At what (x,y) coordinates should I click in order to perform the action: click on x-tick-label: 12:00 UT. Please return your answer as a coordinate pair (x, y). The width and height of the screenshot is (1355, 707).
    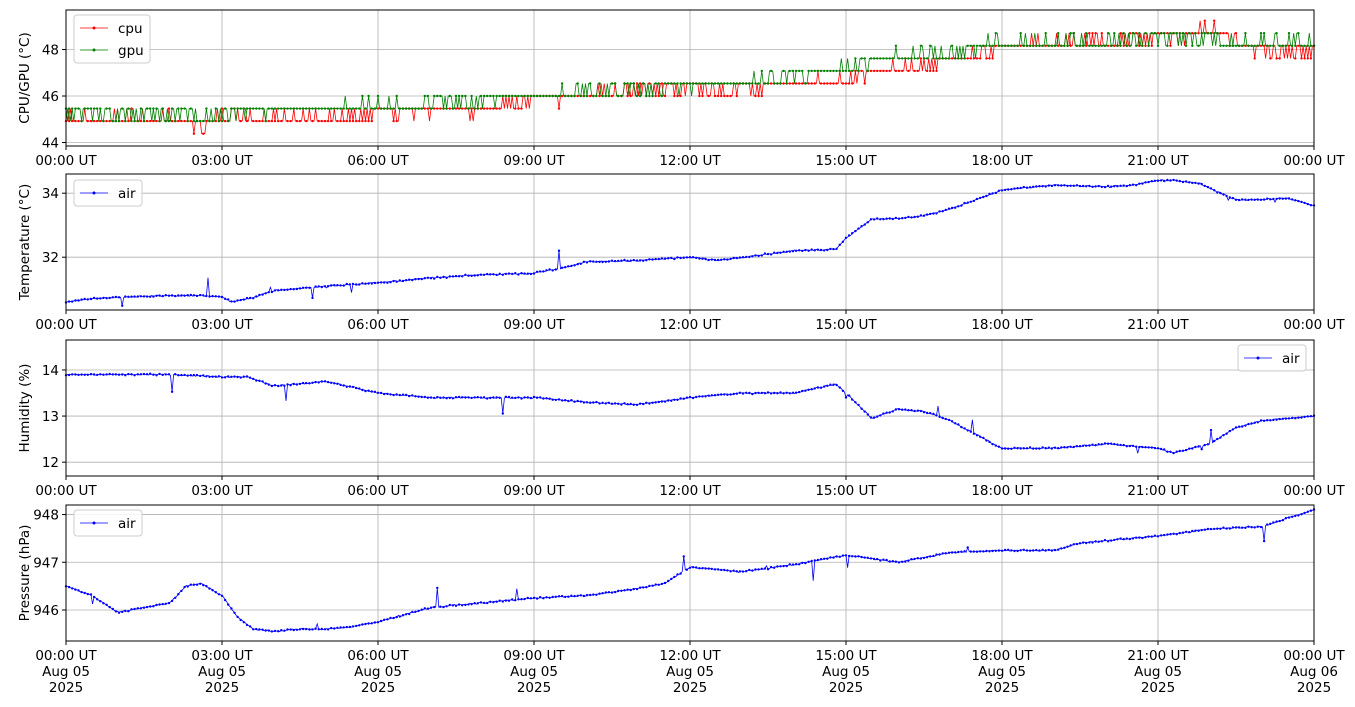
    Looking at the image, I should click on (690, 161).